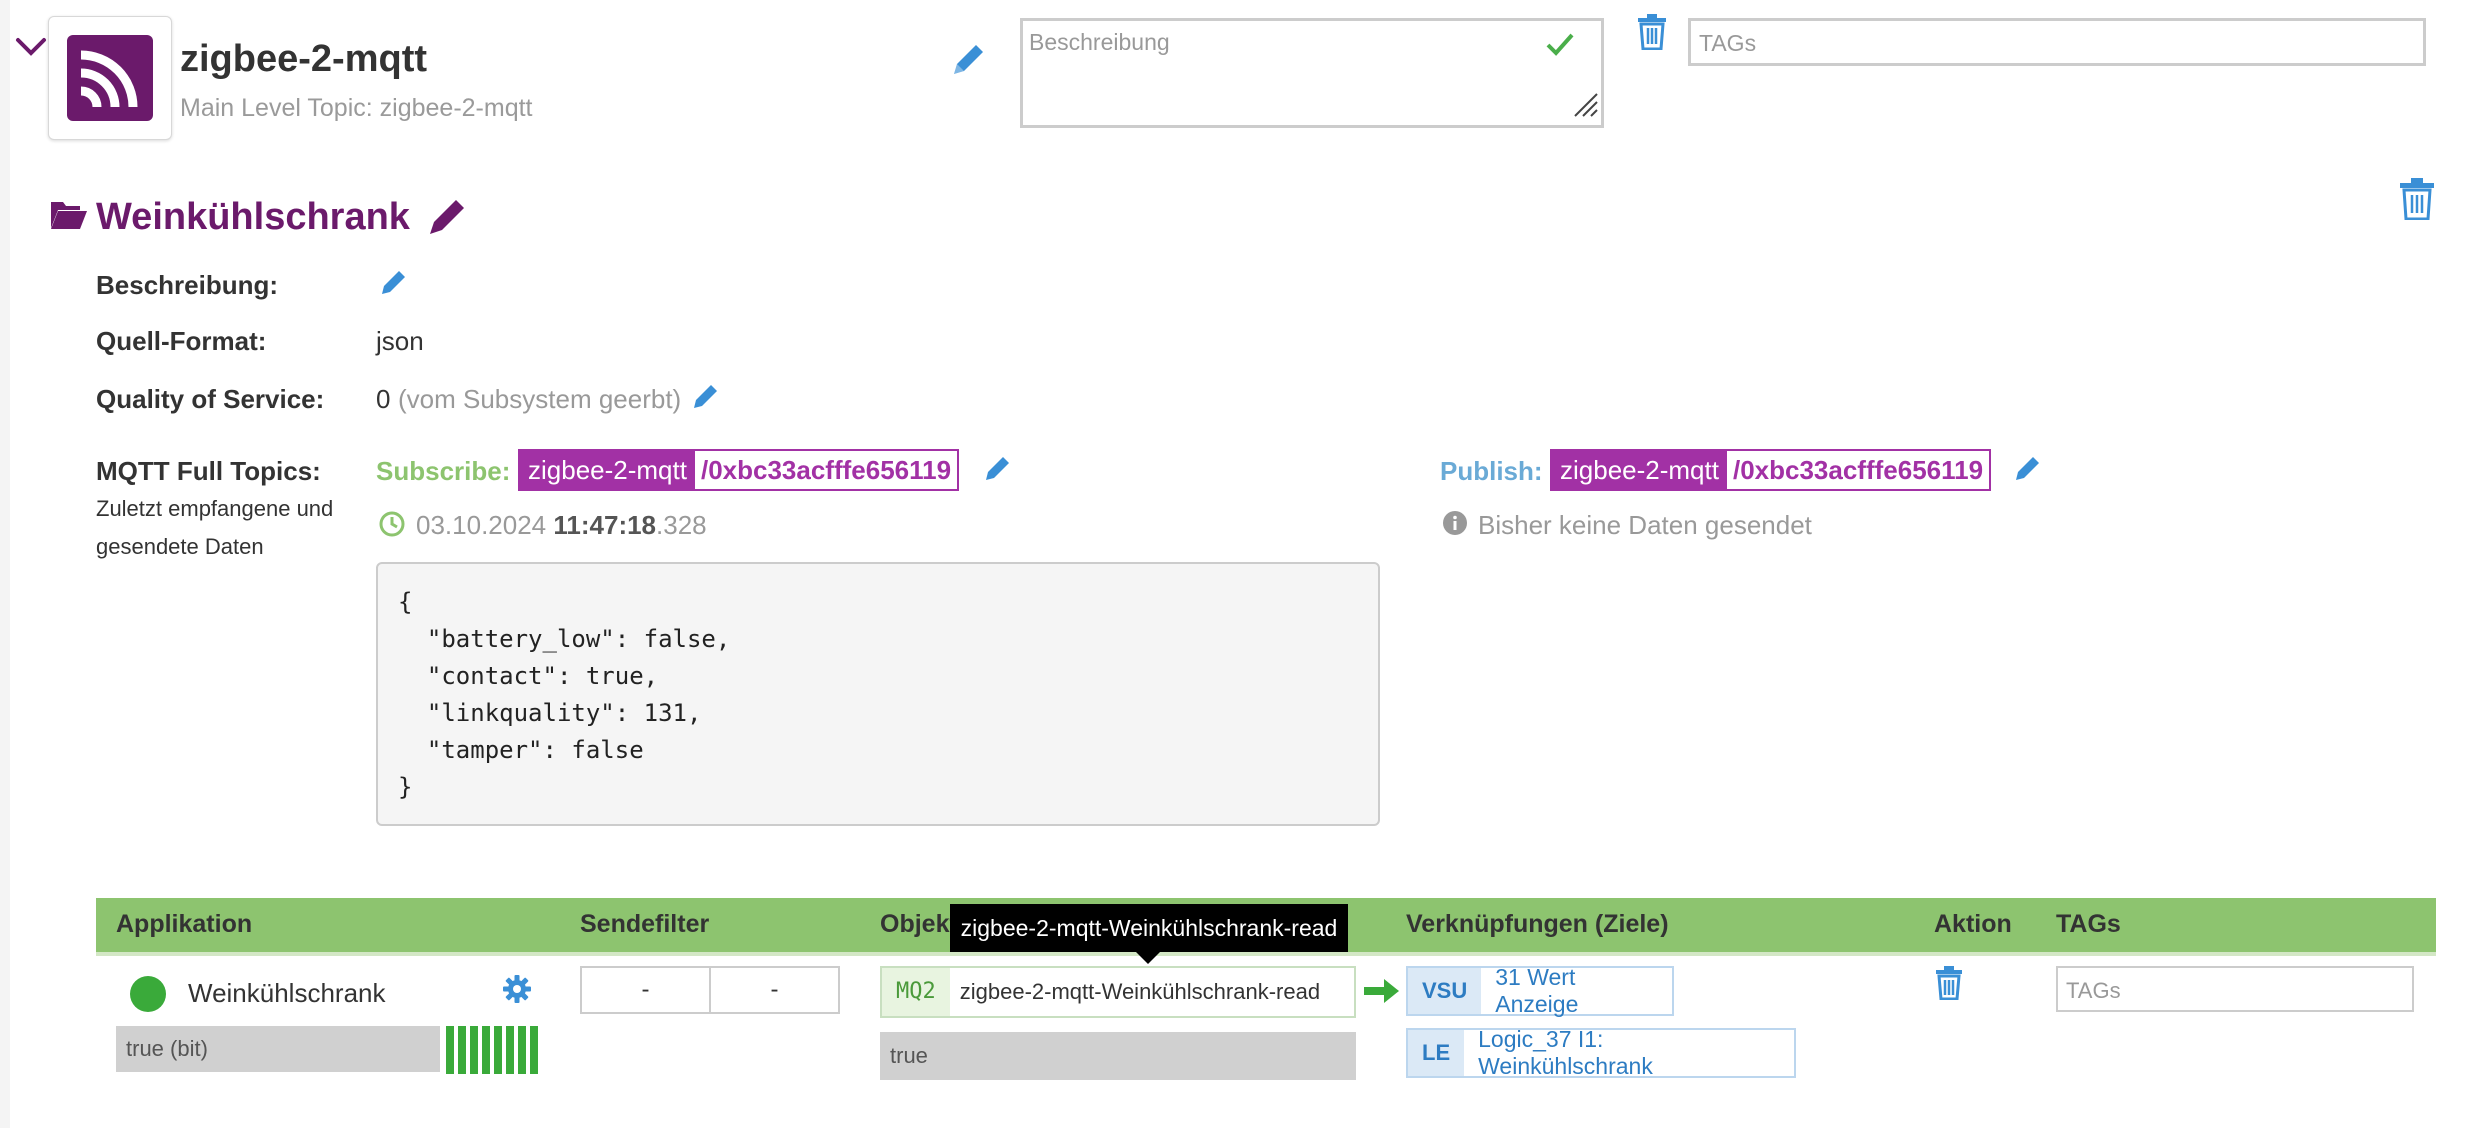 This screenshot has width=2474, height=1128. I want to click on format-label: Quell-Format:, so click(181, 341).